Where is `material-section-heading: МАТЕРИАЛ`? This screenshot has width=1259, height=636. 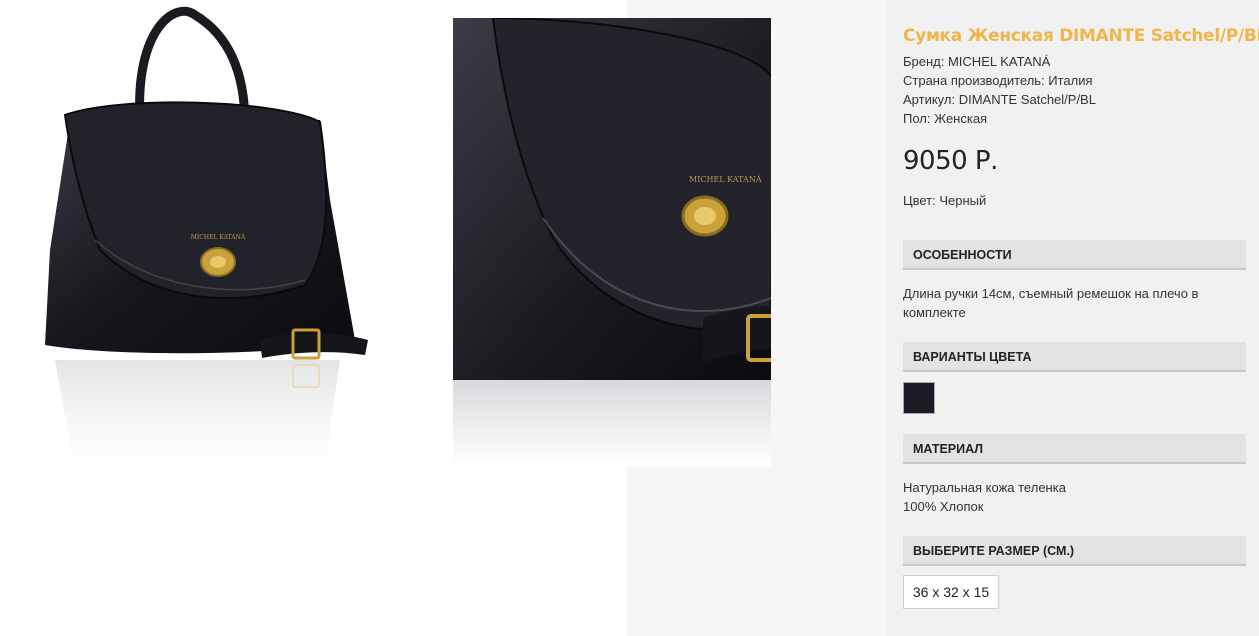 material-section-heading: МАТЕРИАЛ is located at coordinates (1074, 449).